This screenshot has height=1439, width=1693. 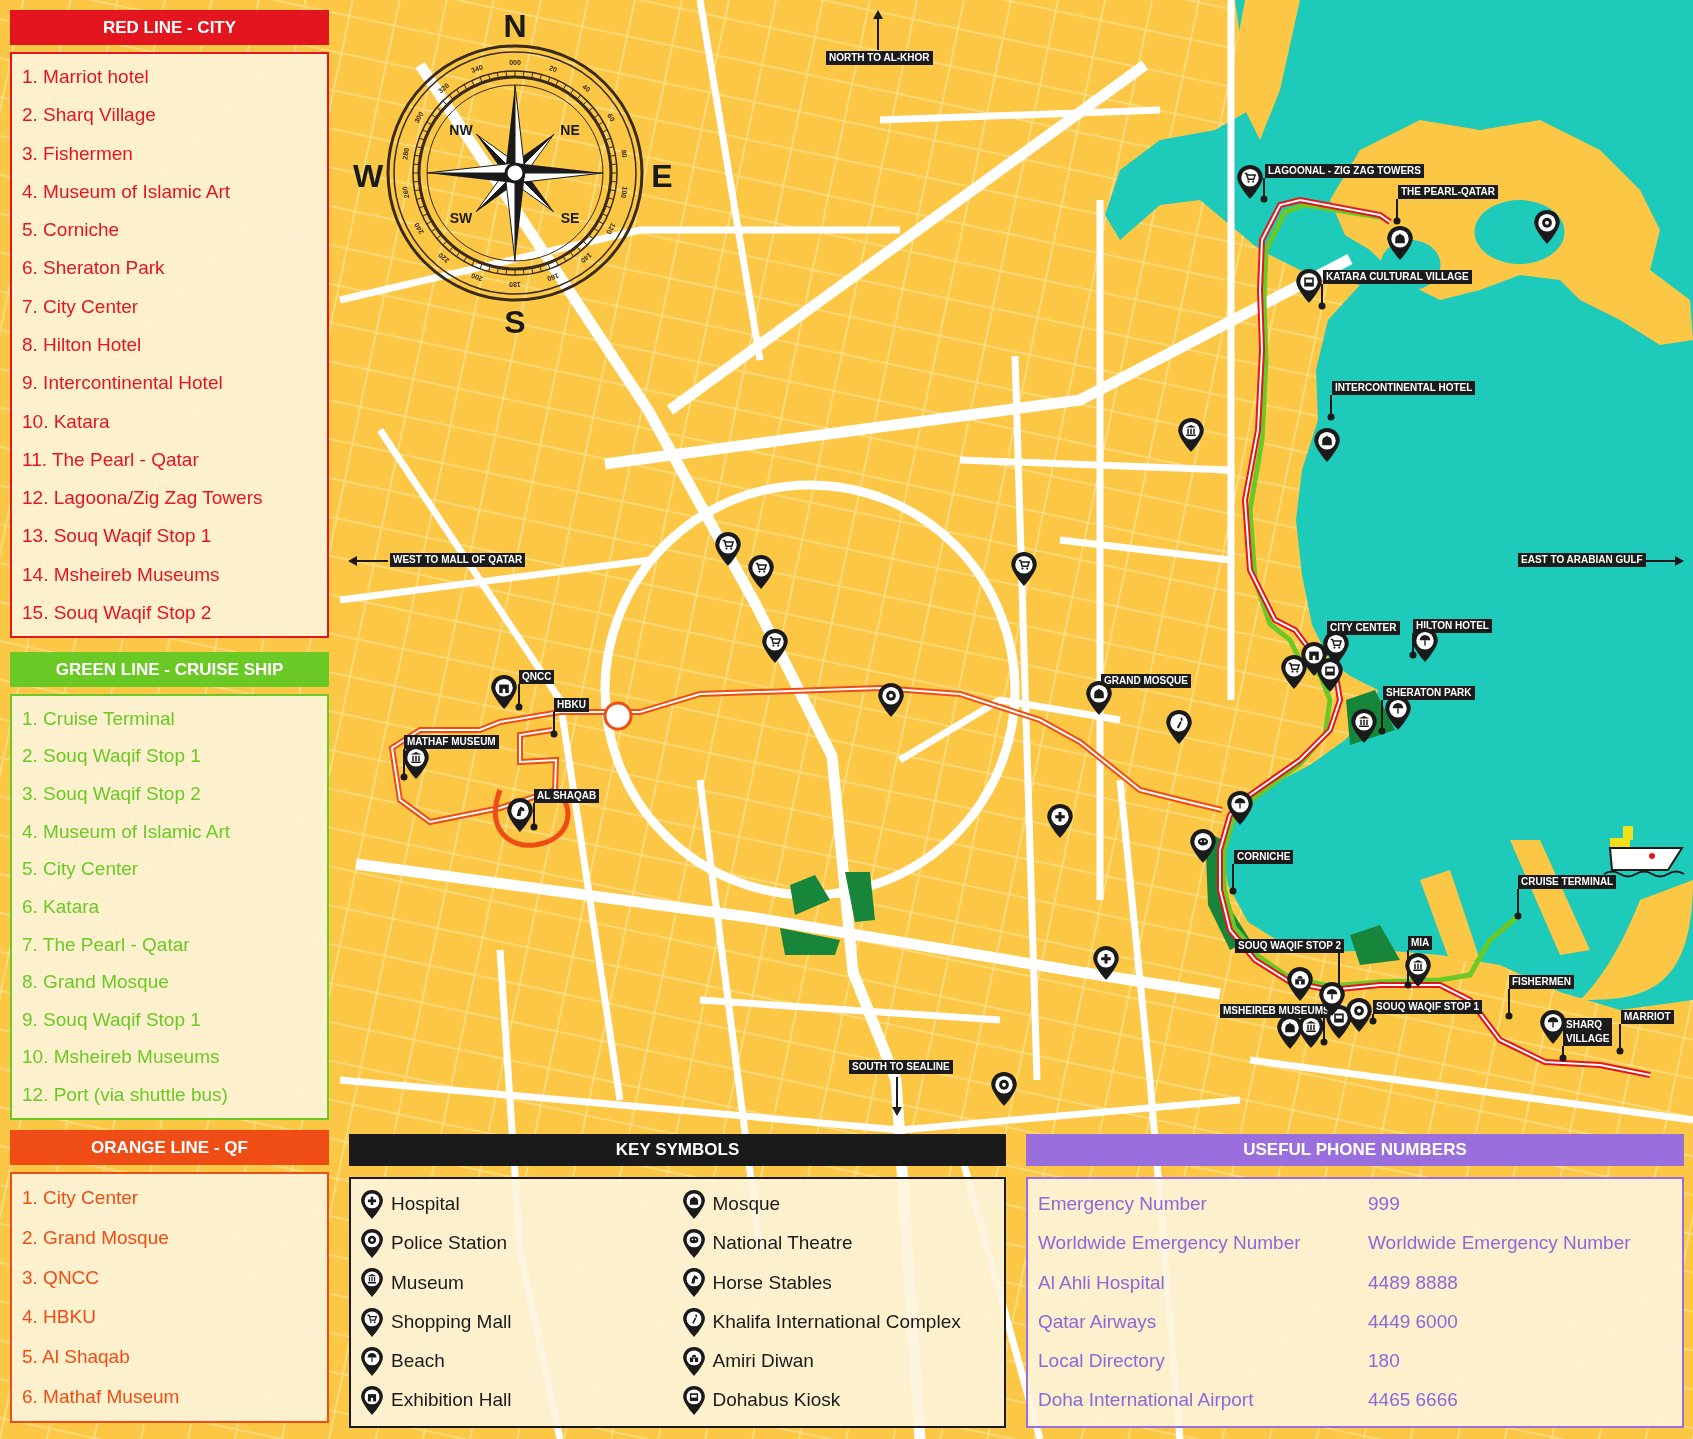 I want to click on phone-contact-name: Local Directory, so click(x=1102, y=1361).